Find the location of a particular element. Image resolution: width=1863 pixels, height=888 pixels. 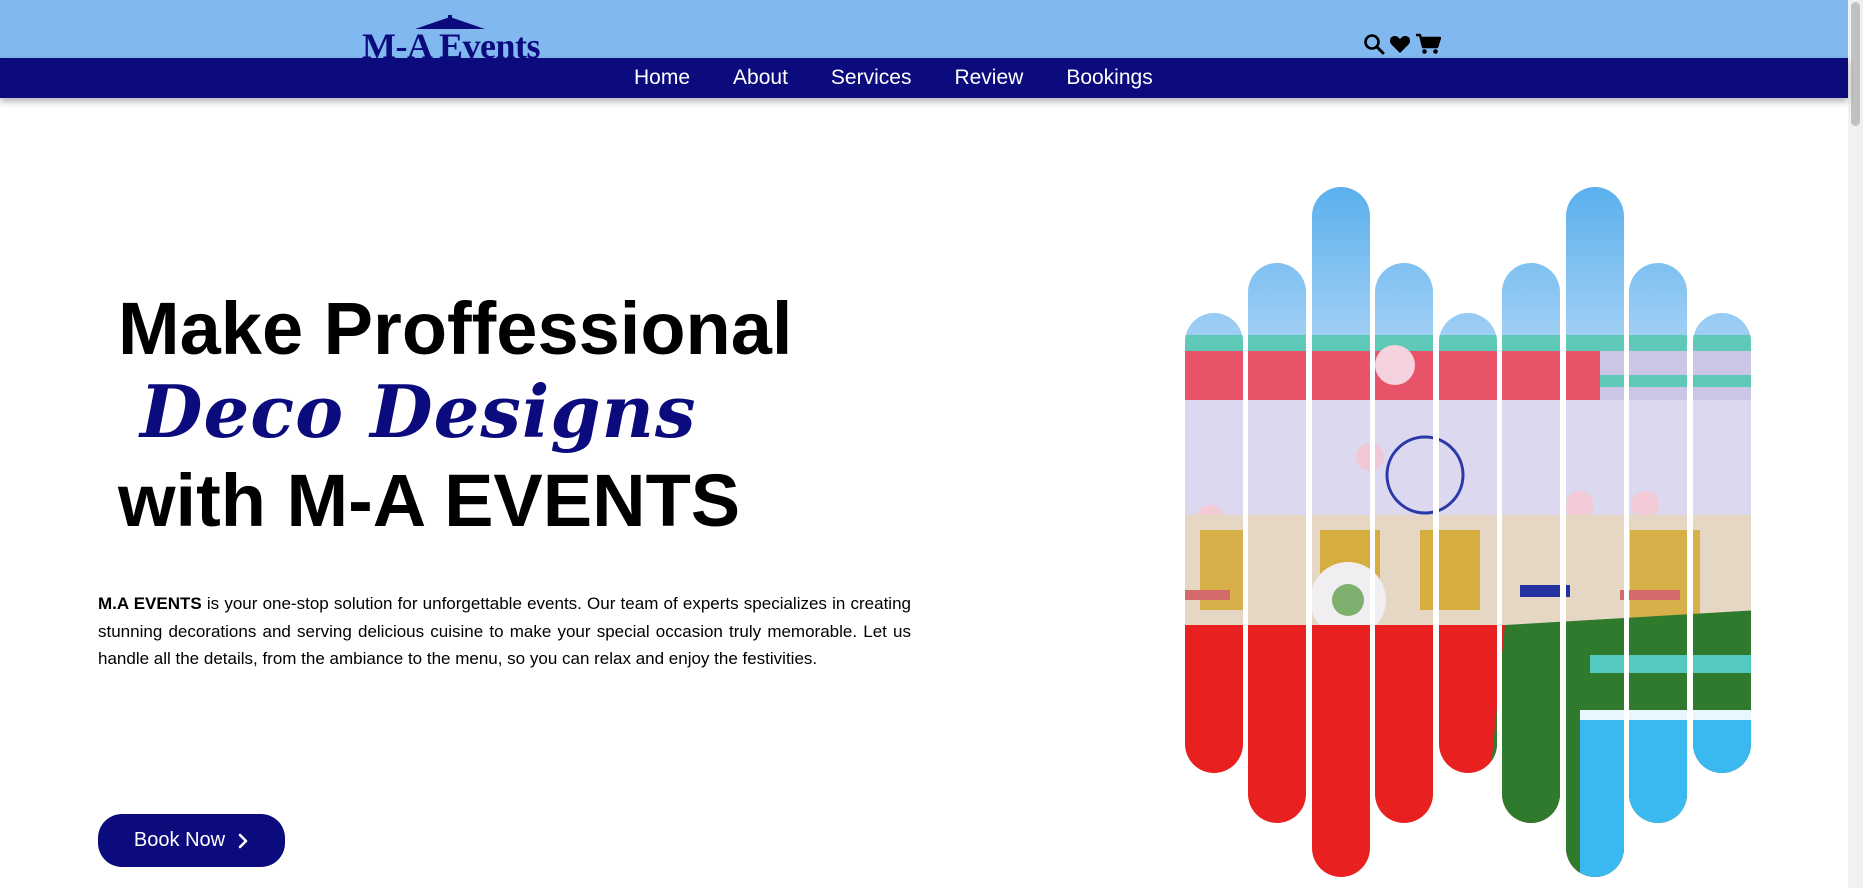

chevron-right-icon is located at coordinates (243, 840).